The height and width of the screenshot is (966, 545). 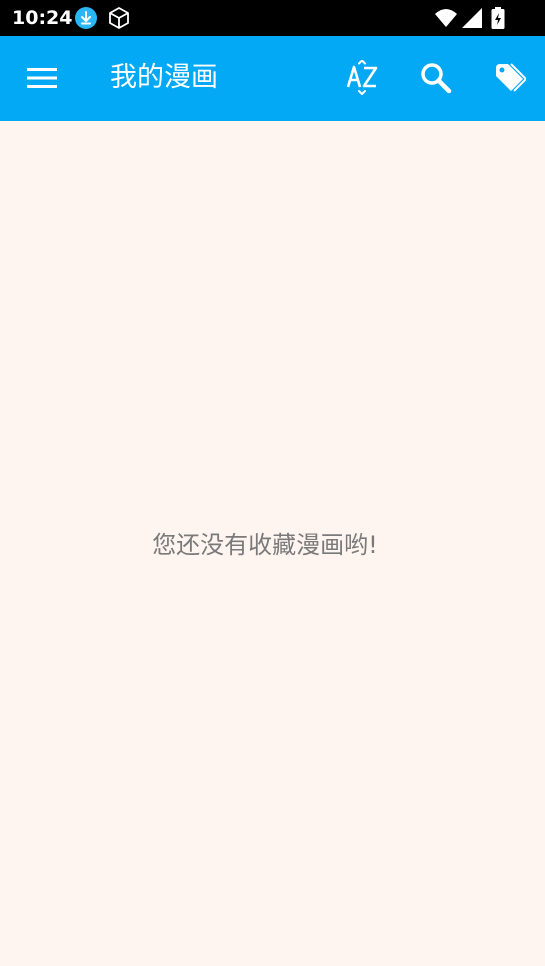 I want to click on status-time: 10:24, so click(x=42, y=18).